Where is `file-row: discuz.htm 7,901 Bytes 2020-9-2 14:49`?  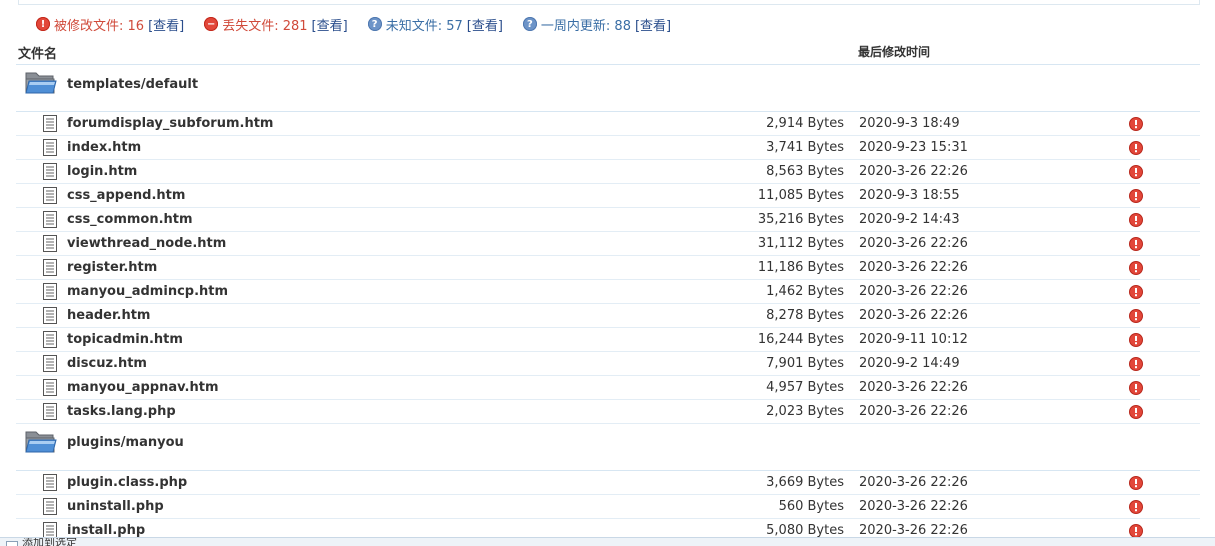 file-row: discuz.htm 7,901 Bytes 2020-9-2 14:49 is located at coordinates (608, 364).